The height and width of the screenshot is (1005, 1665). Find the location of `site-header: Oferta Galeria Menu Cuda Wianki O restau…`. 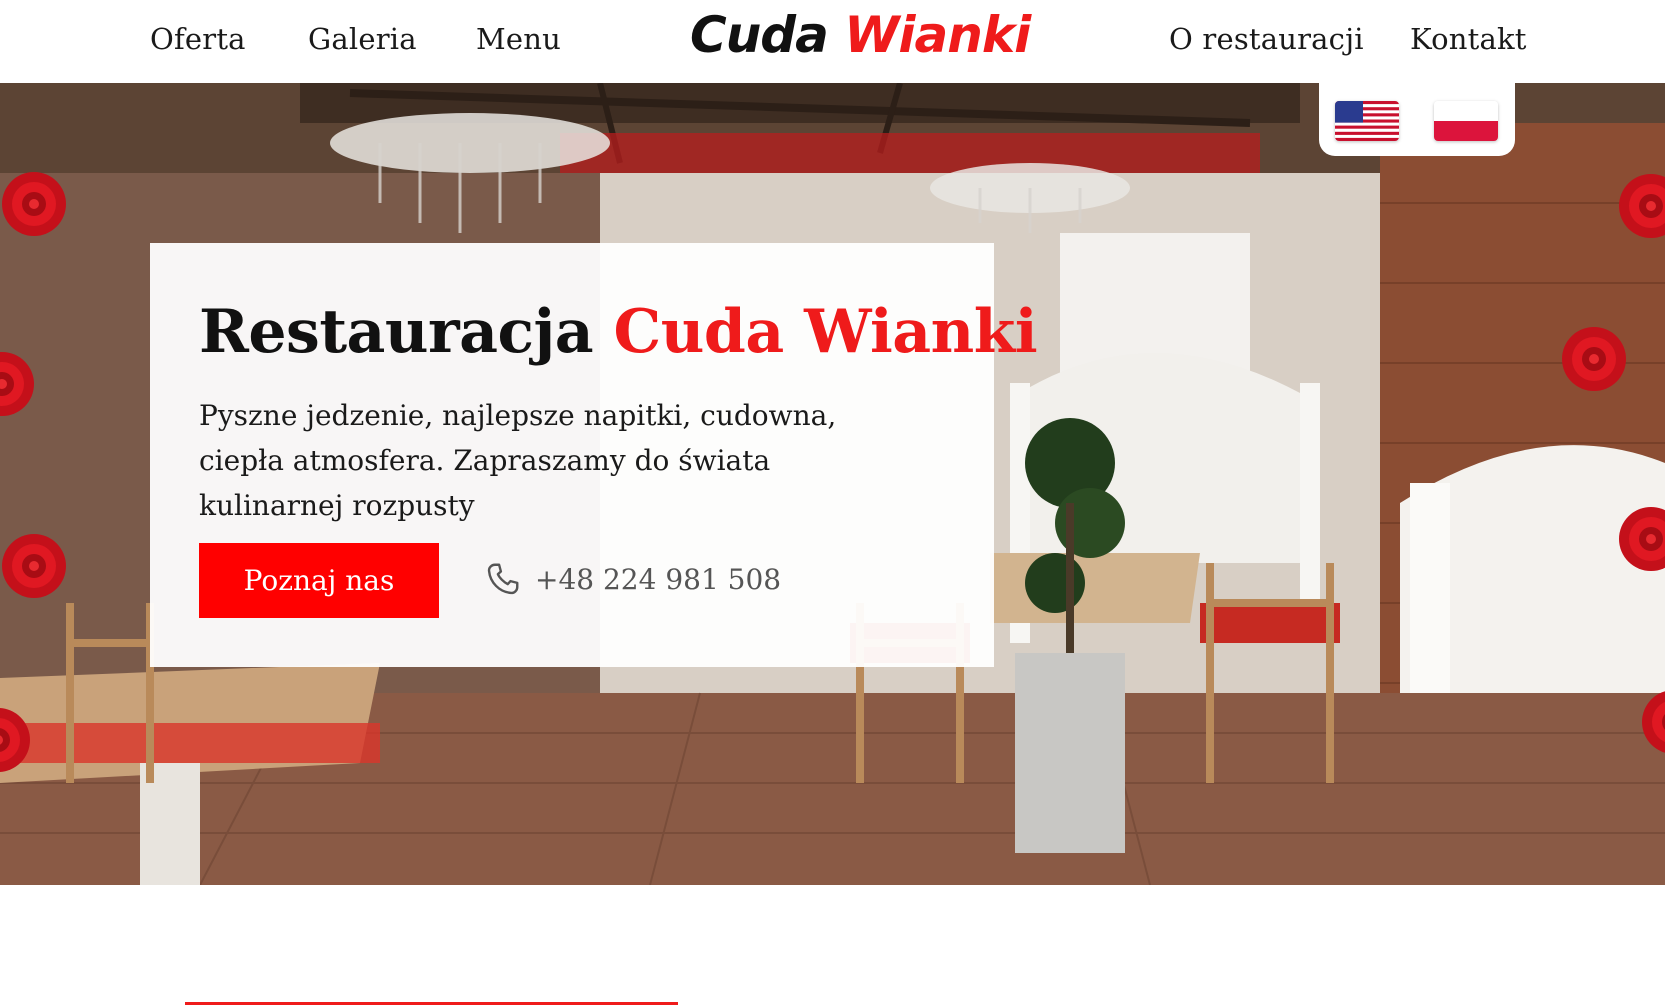

site-header: Oferta Galeria Menu Cuda Wianki O restau… is located at coordinates (832, 41).